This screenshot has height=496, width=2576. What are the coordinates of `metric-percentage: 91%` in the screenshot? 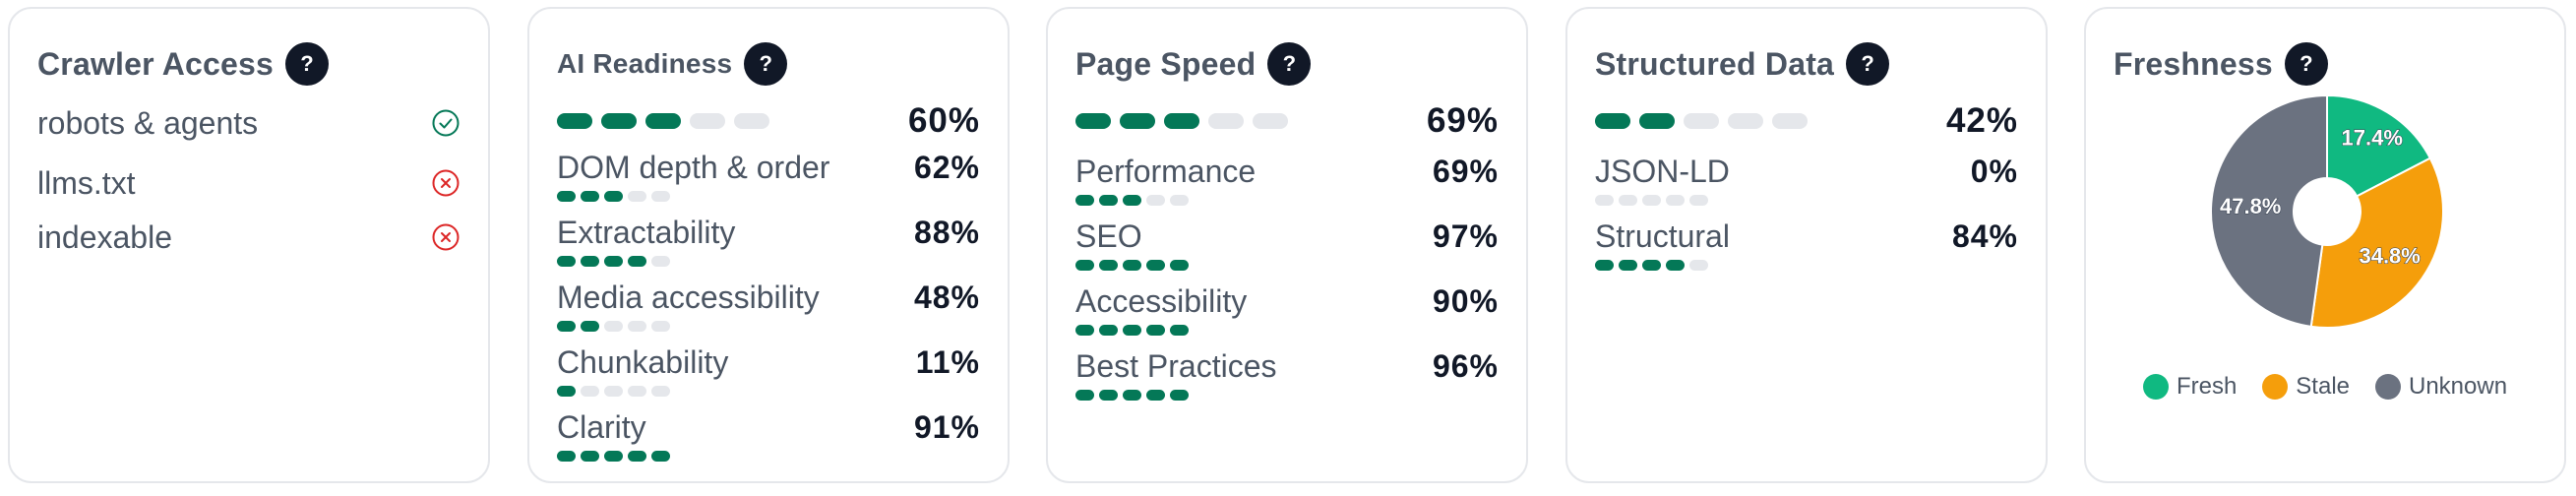 It's located at (946, 427).